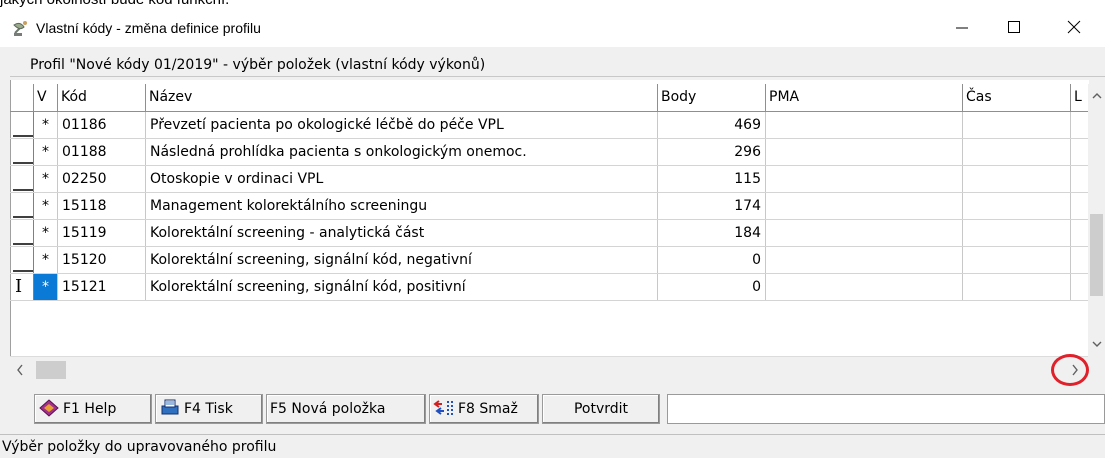  What do you see at coordinates (51, 370) in the screenshot?
I see `horizontal-scroll-thumb` at bounding box center [51, 370].